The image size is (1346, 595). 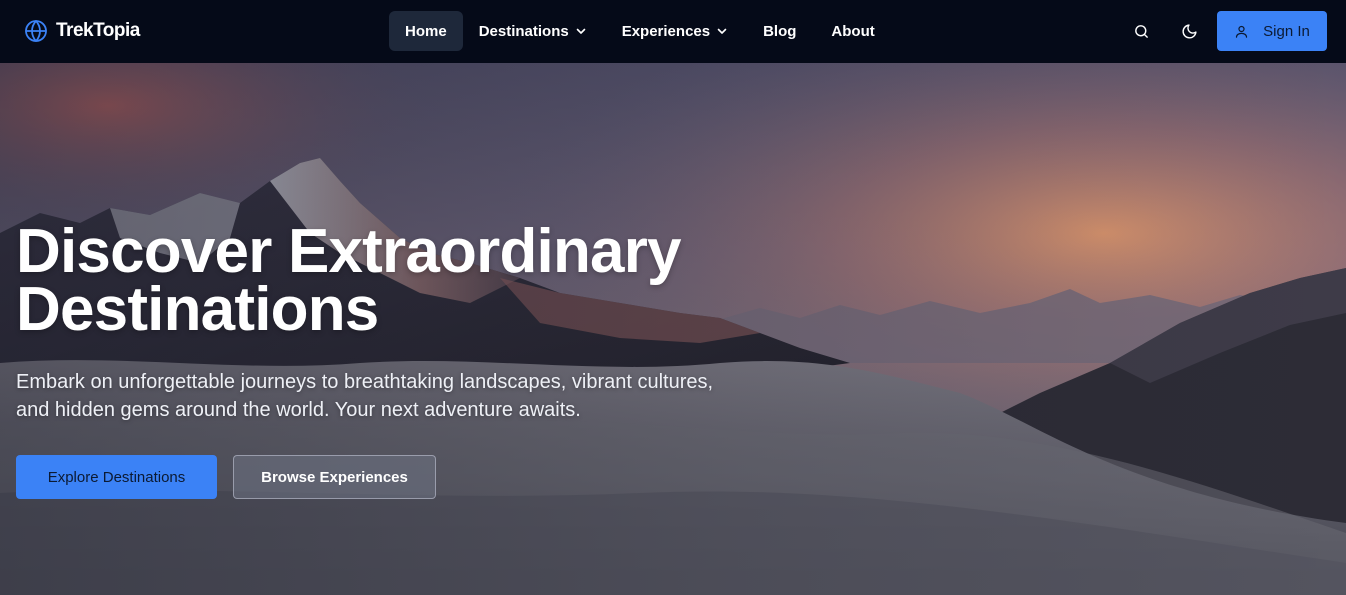 I want to click on nav-item-label: Blog, so click(x=780, y=31).